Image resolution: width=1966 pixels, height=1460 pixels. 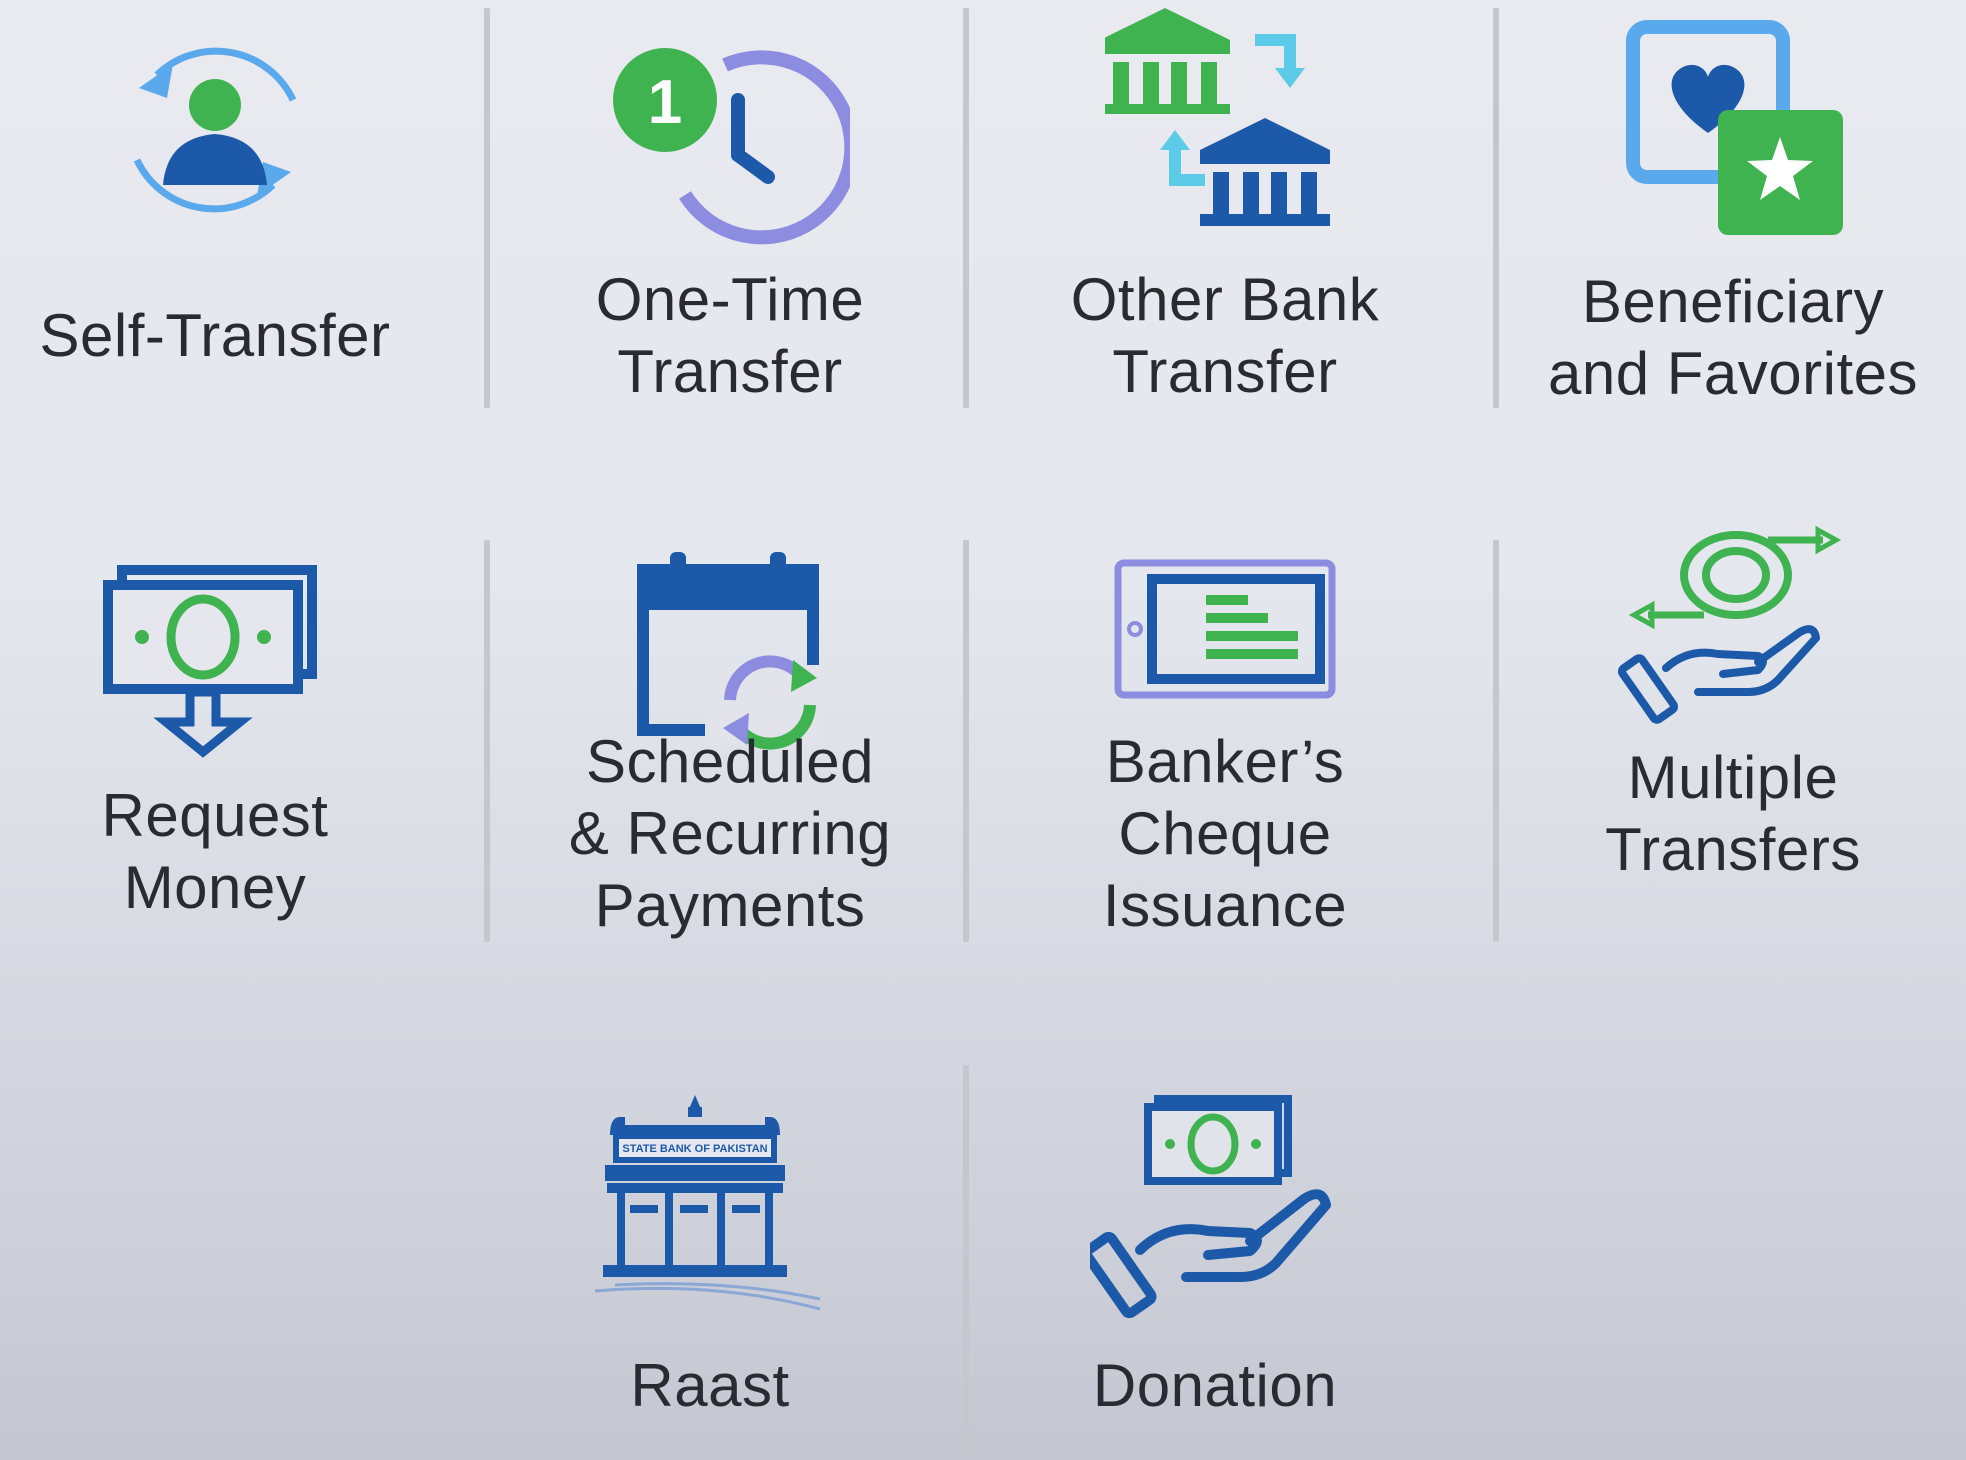 What do you see at coordinates (731, 146) in the screenshot?
I see `one-time-transfer-icon: 1` at bounding box center [731, 146].